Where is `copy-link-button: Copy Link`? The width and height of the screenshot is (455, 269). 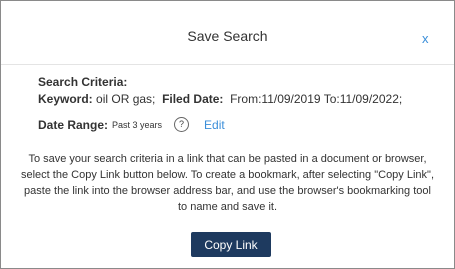 copy-link-button: Copy Link is located at coordinates (231, 244).